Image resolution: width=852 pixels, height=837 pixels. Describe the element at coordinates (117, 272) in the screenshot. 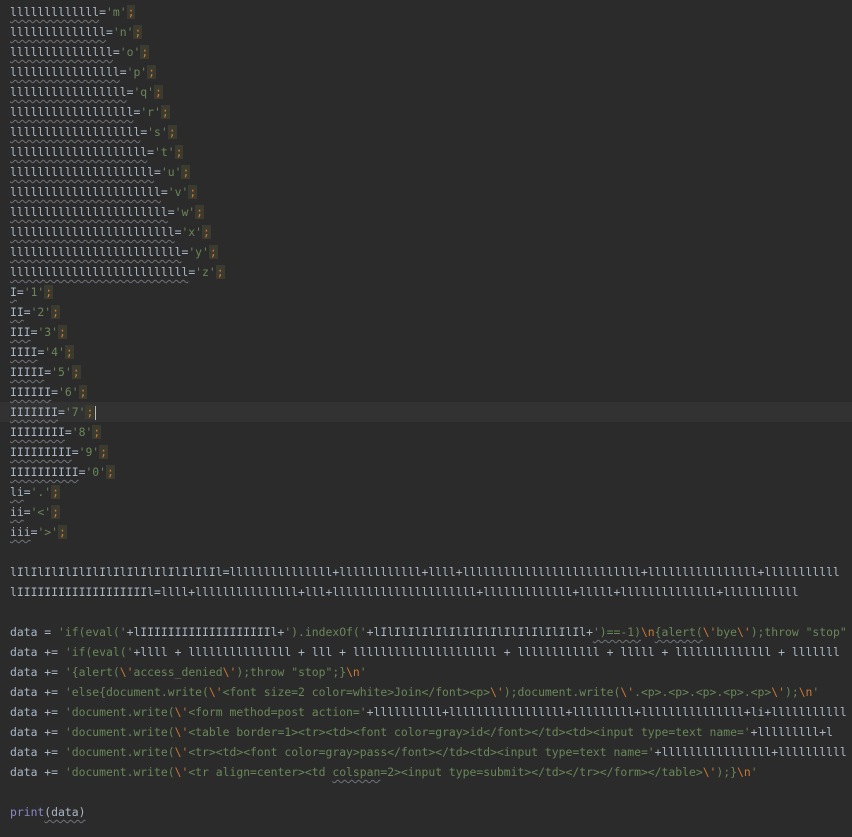

I see `code-line: llllllllllllllllllllllllll='z';` at that location.